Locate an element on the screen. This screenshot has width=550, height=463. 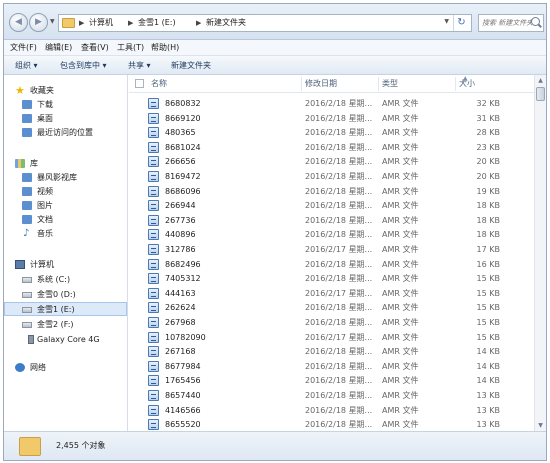
column-name: 名称 is located at coordinates (159, 84).